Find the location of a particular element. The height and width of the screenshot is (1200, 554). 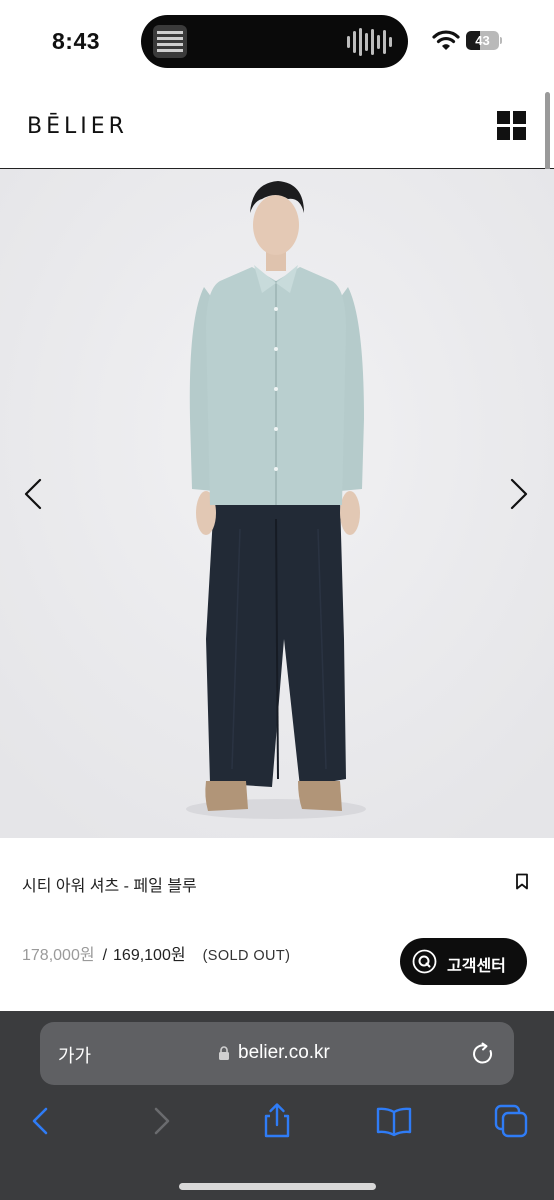

share-icon is located at coordinates (277, 1121).